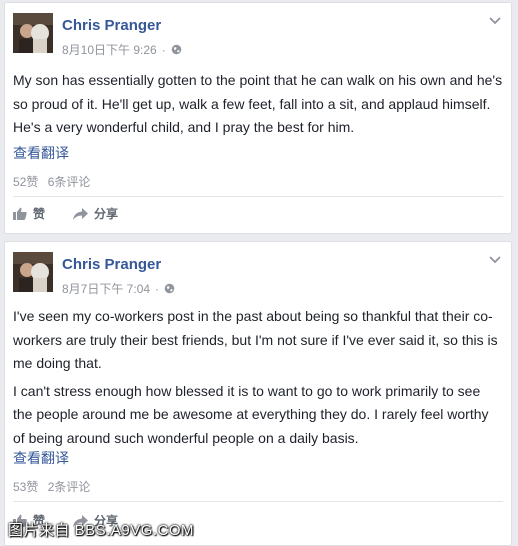 This screenshot has height=546, width=518. I want to click on thumbs-up-icon, so click(20, 213).